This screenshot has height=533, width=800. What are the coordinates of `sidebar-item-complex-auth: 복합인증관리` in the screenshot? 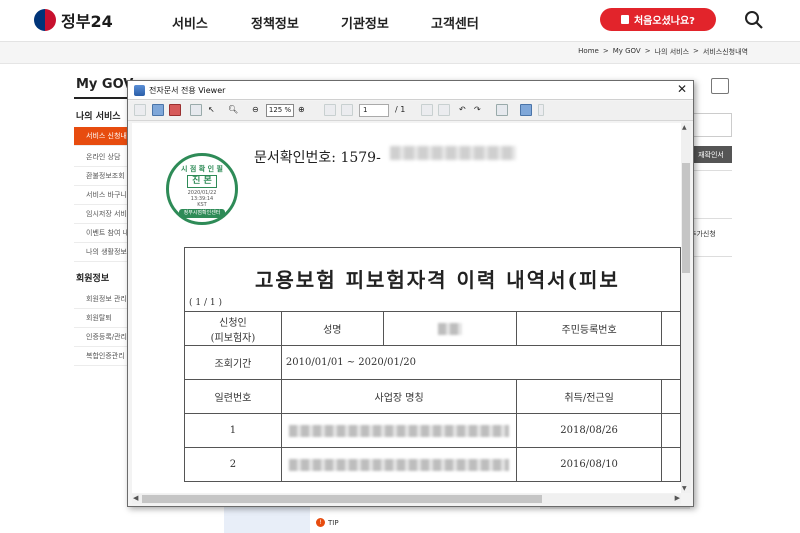 It's located at (102, 356).